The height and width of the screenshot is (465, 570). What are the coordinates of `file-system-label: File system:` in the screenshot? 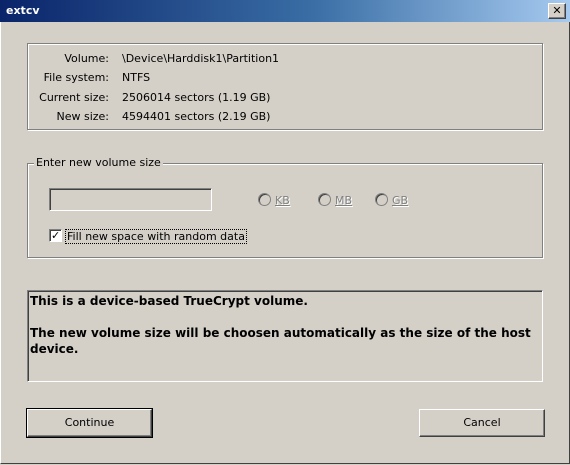 It's located at (76, 77).